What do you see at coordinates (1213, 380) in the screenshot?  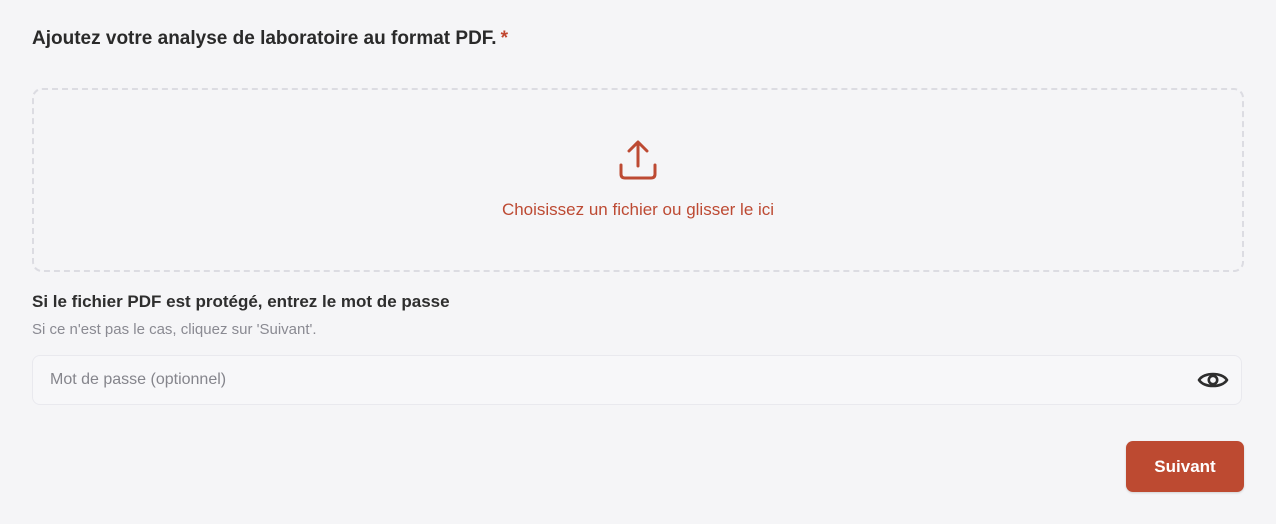 I see `eye-icon` at bounding box center [1213, 380].